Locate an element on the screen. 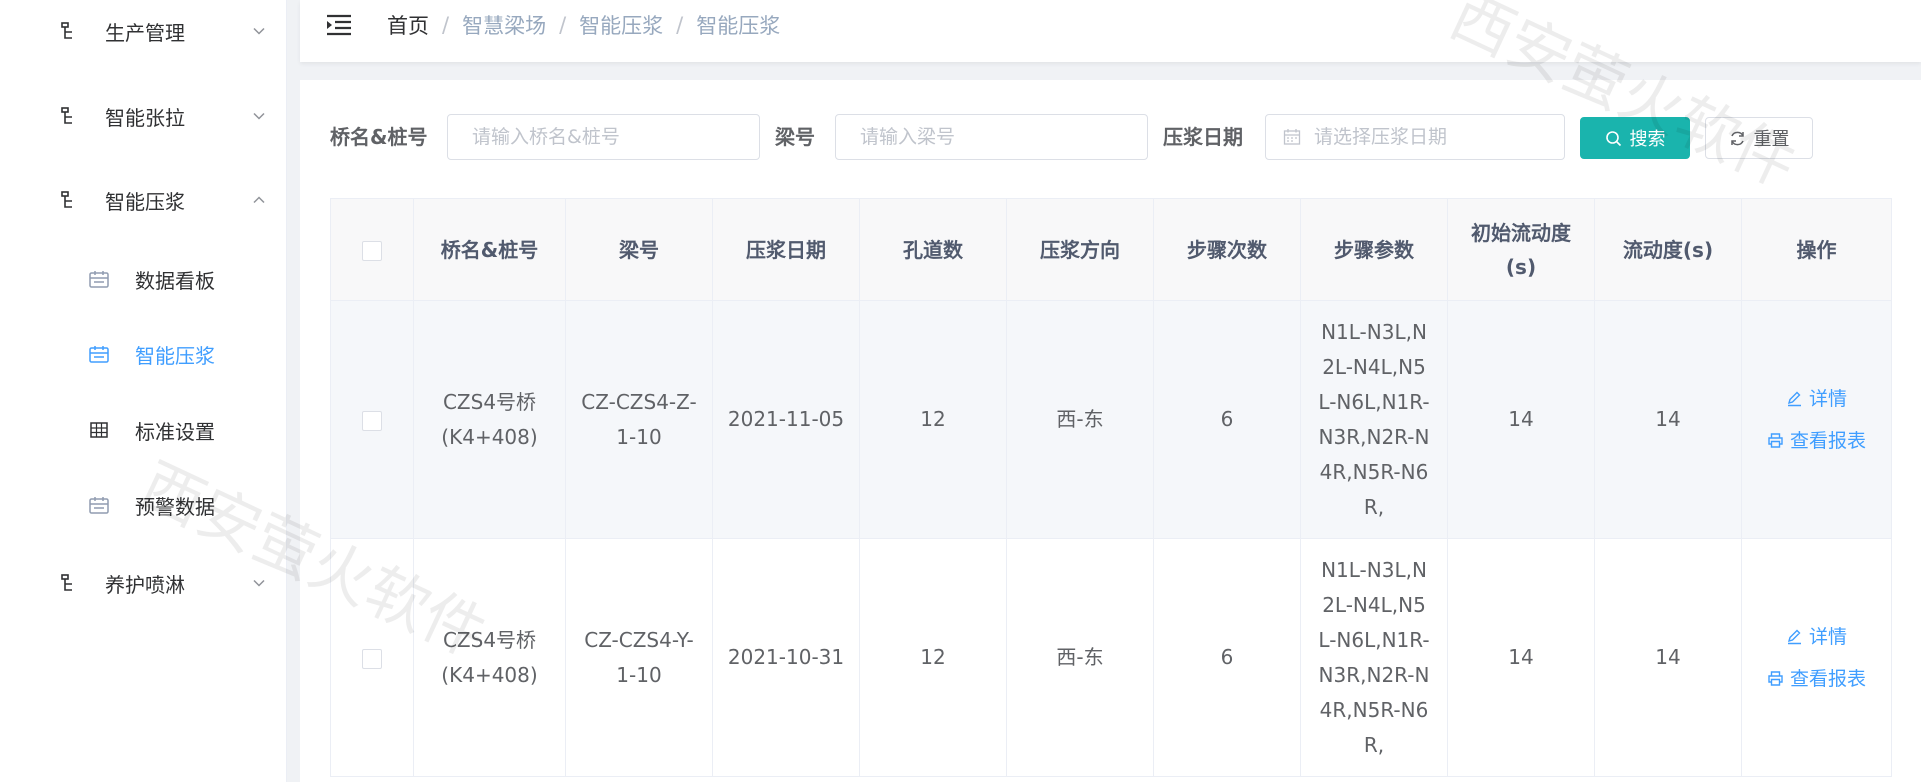 This screenshot has width=1921, height=782. sidebar-subitem-label: 智能压浆 is located at coordinates (175, 355).